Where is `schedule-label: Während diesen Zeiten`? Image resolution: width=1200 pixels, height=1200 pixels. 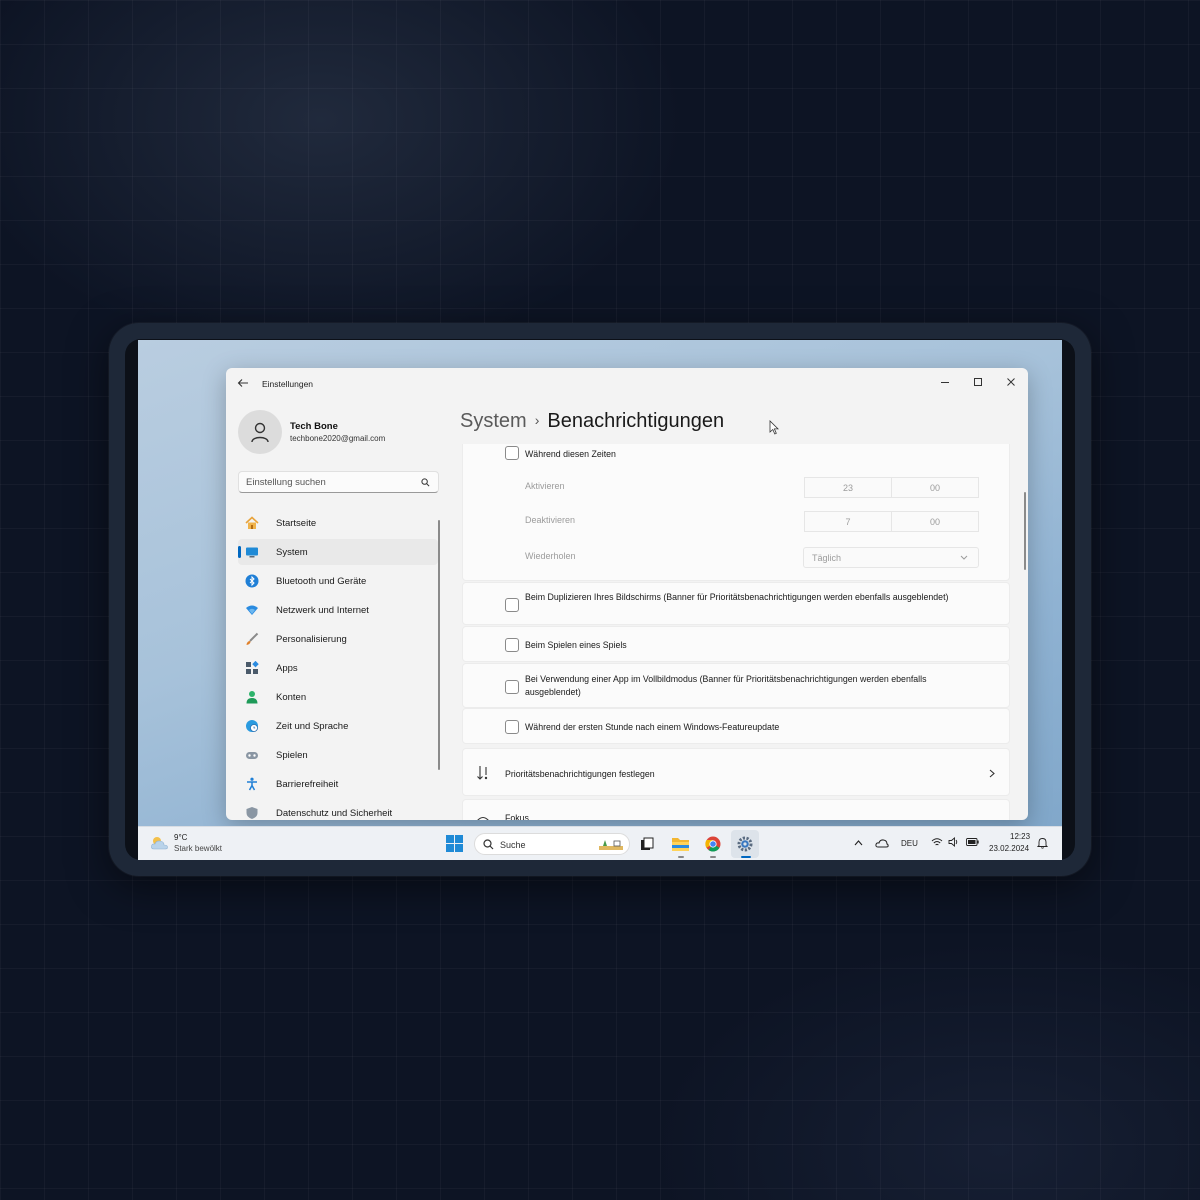 schedule-label: Während diesen Zeiten is located at coordinates (570, 454).